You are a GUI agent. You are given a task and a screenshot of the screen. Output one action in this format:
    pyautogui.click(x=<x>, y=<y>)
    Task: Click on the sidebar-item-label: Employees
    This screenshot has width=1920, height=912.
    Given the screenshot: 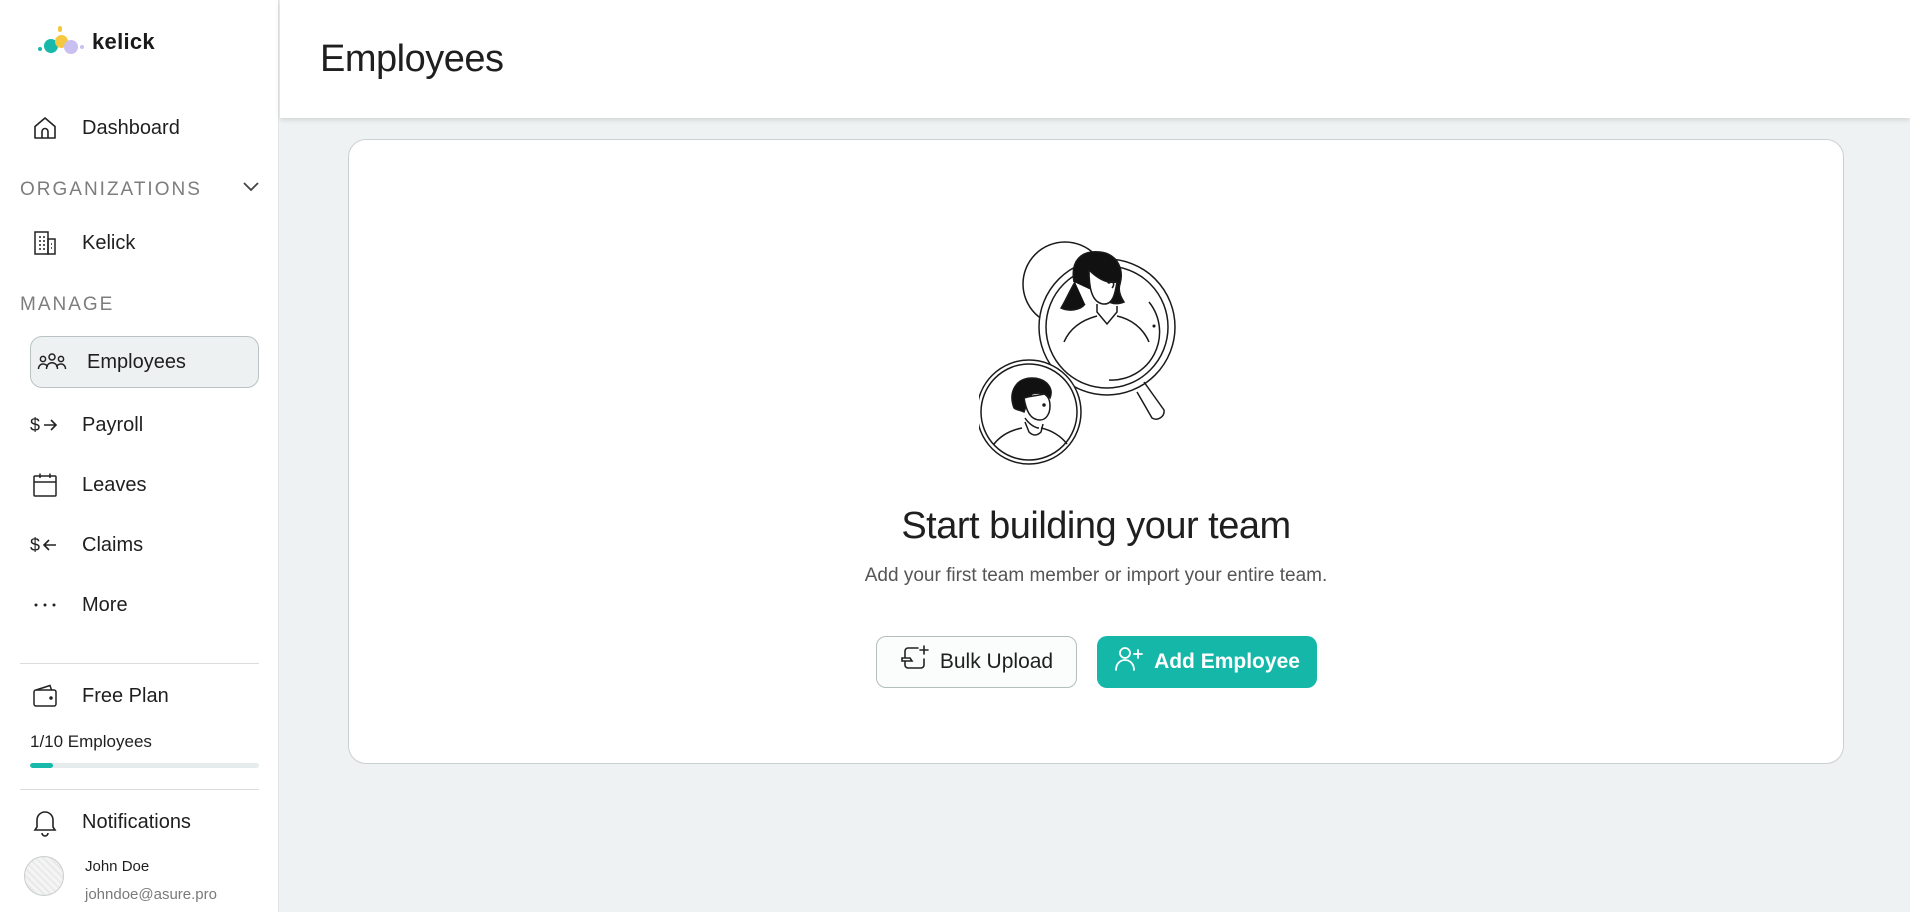 What is the action you would take?
    pyautogui.click(x=136, y=361)
    